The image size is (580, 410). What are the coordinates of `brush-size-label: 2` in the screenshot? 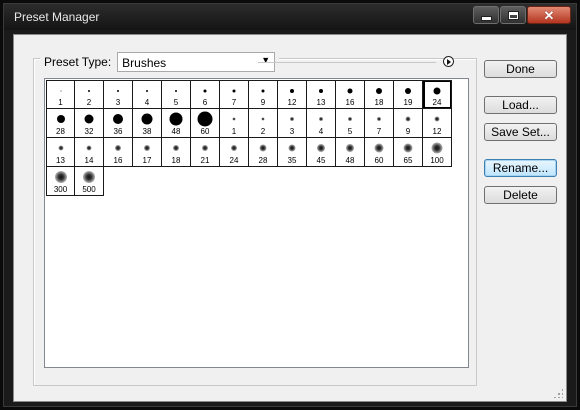 It's located at (263, 131).